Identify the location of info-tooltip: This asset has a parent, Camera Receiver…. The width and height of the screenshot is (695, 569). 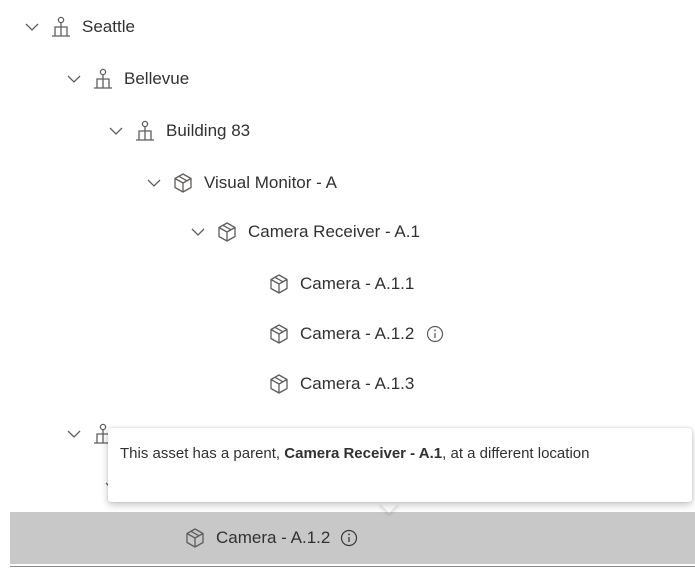
(400, 465).